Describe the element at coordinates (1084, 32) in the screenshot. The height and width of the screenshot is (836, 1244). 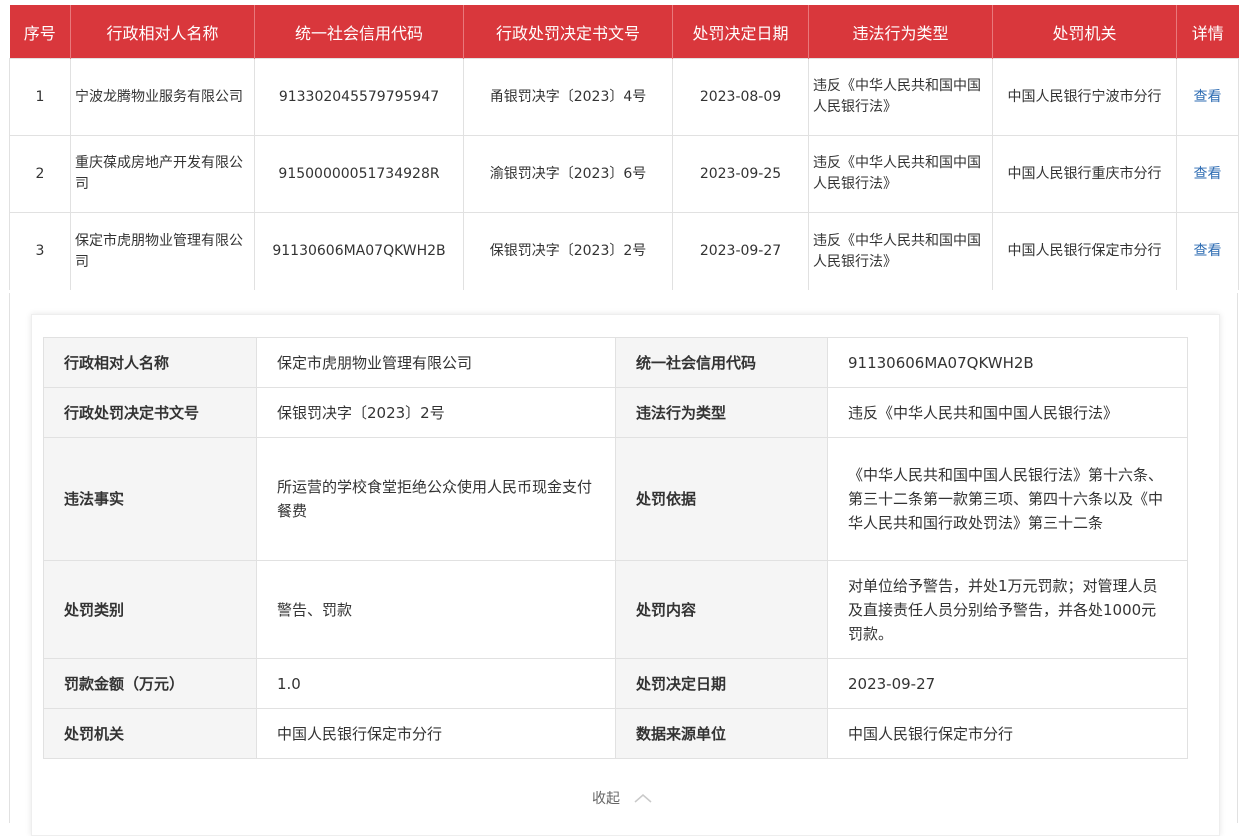
I see `column-header-authority: 处罚机关` at that location.